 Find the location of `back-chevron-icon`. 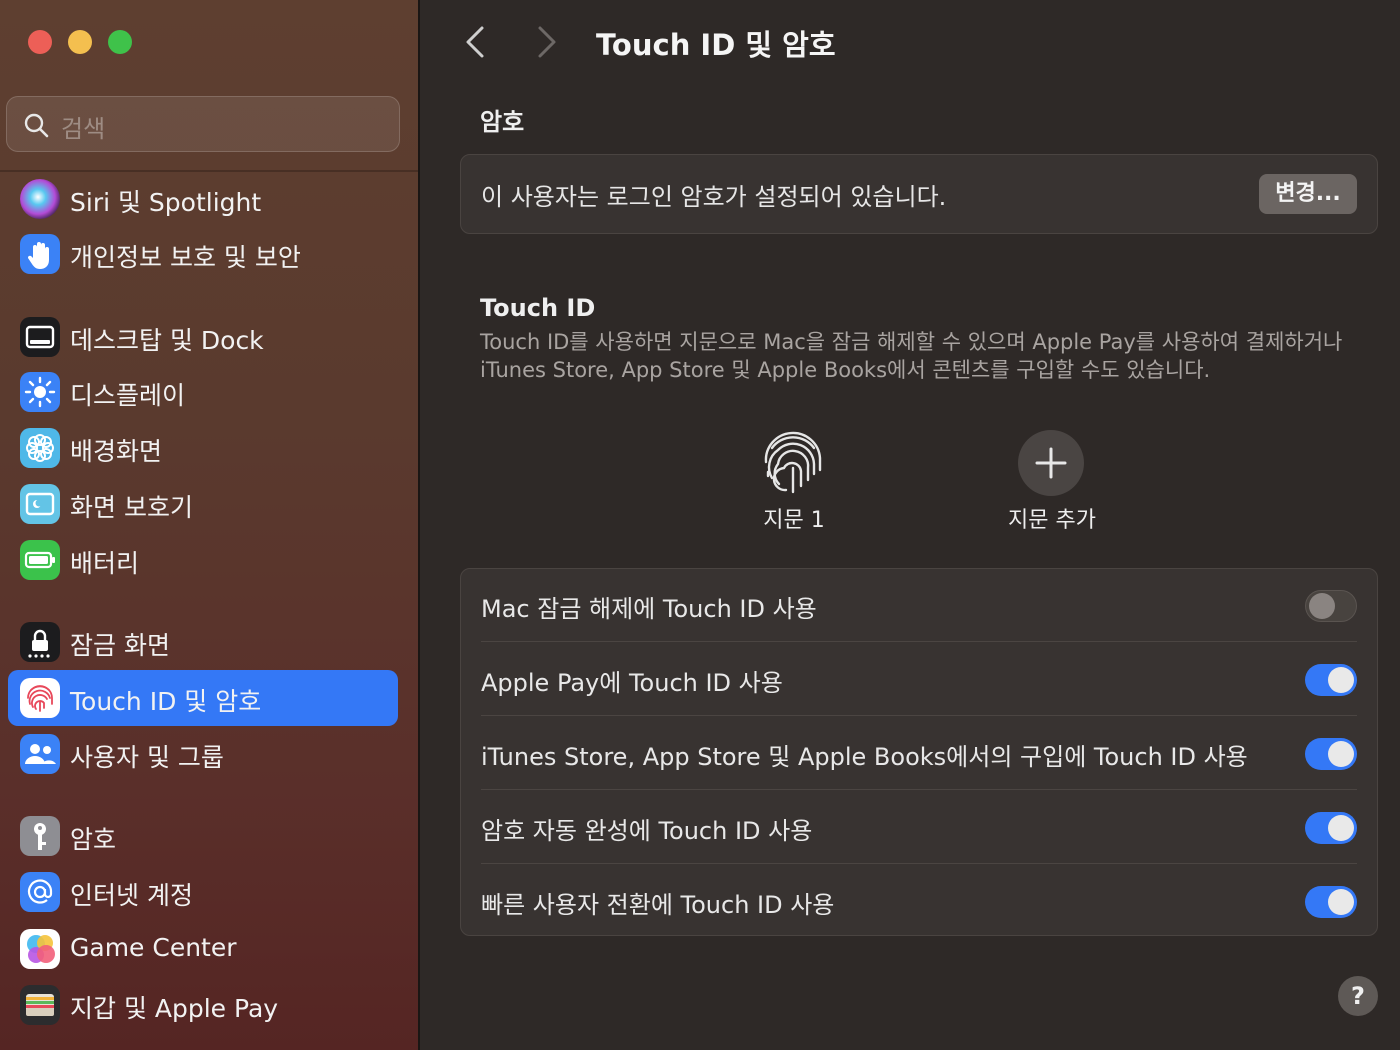

back-chevron-icon is located at coordinates (475, 42).